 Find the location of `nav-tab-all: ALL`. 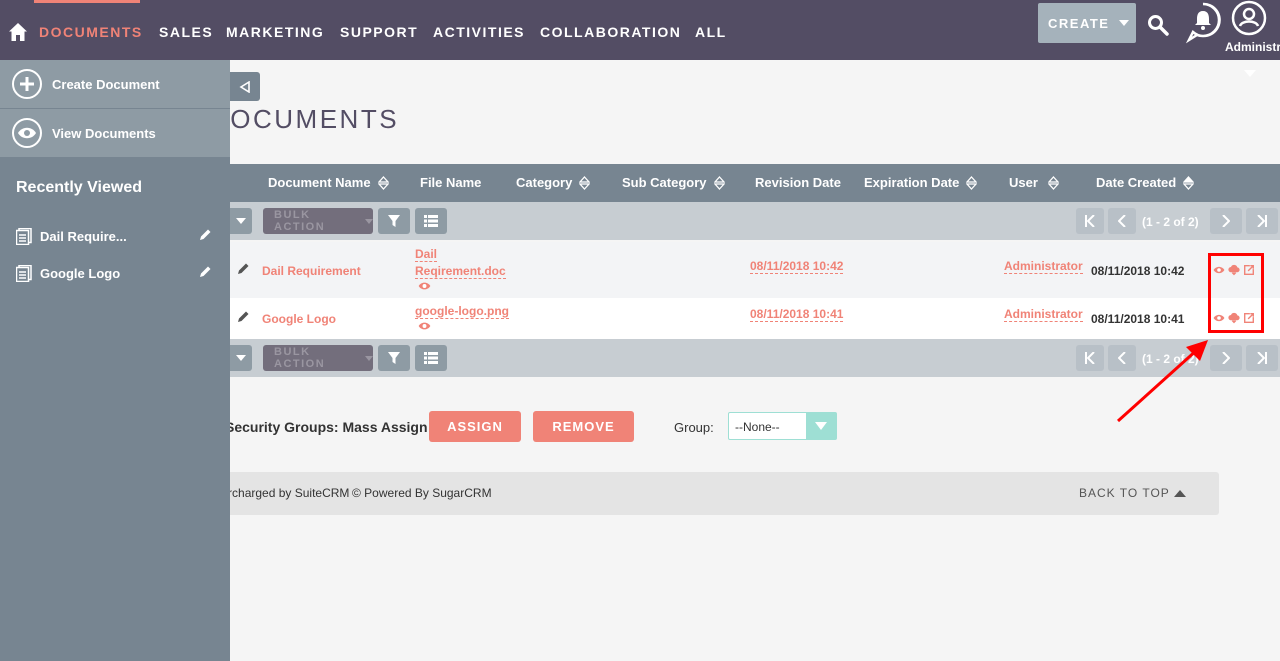

nav-tab-all: ALL is located at coordinates (711, 32).